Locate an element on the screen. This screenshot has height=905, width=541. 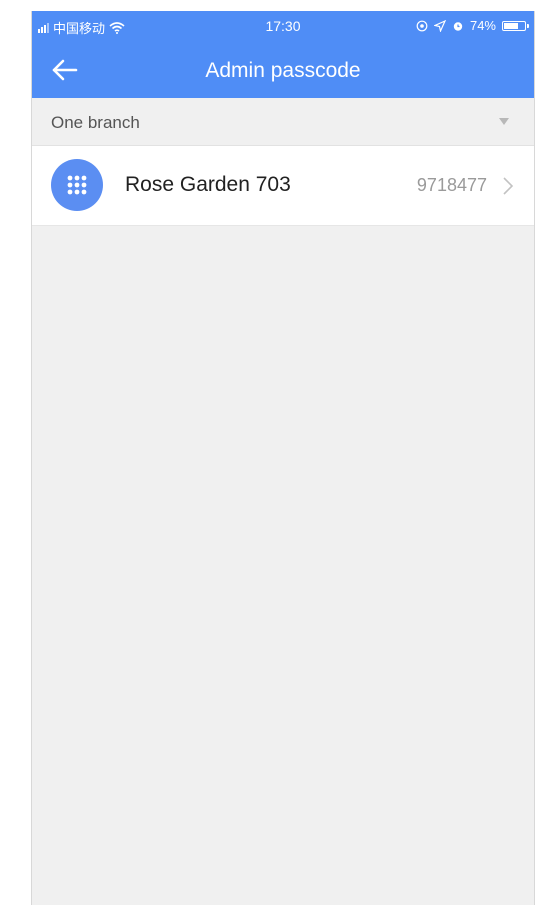
keypad-dots is located at coordinates (77, 185).